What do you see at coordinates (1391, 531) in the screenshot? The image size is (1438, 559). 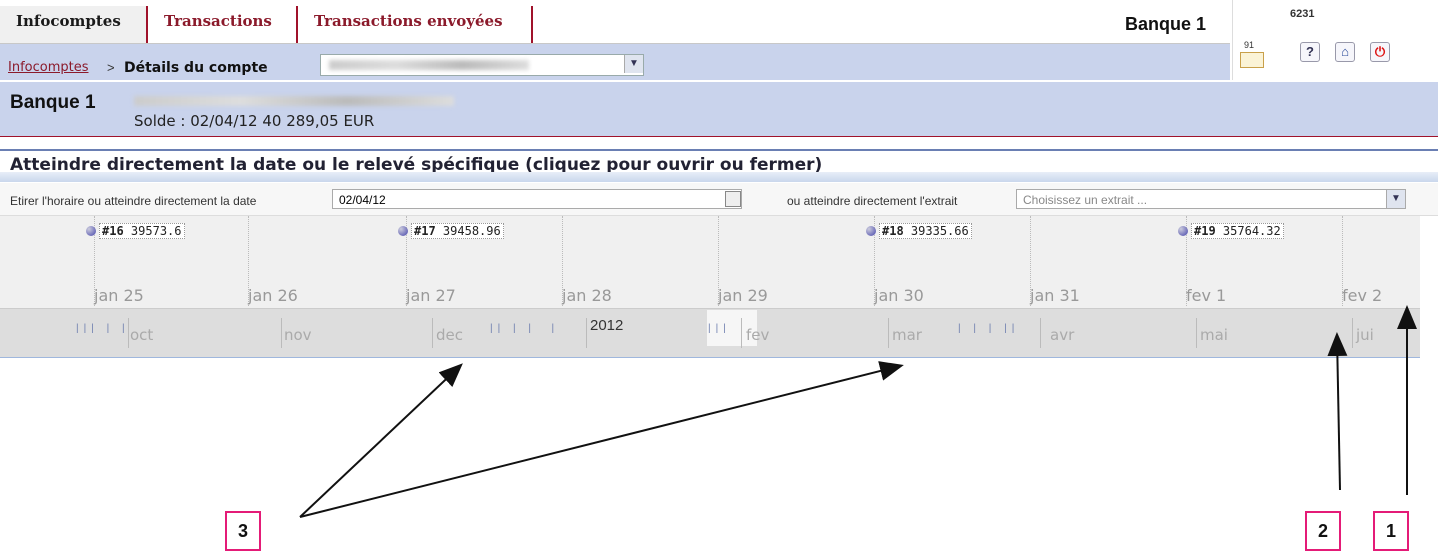 I see `callout-1: 1` at bounding box center [1391, 531].